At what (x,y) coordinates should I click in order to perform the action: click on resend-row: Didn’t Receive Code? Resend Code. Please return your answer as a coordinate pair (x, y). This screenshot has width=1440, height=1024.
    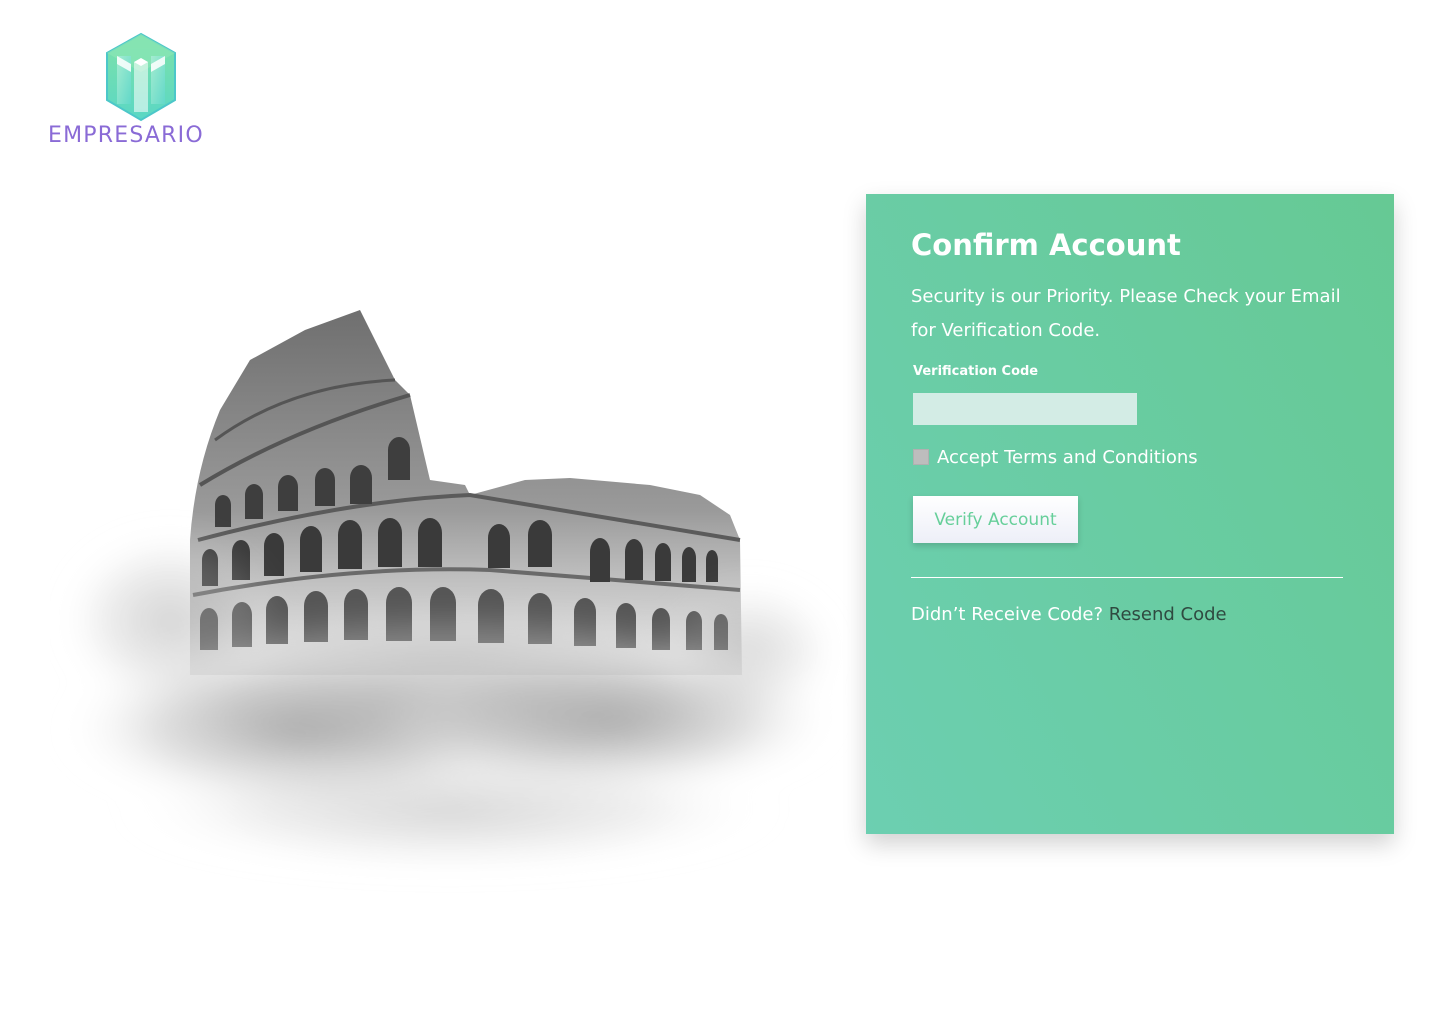
    Looking at the image, I should click on (1069, 614).